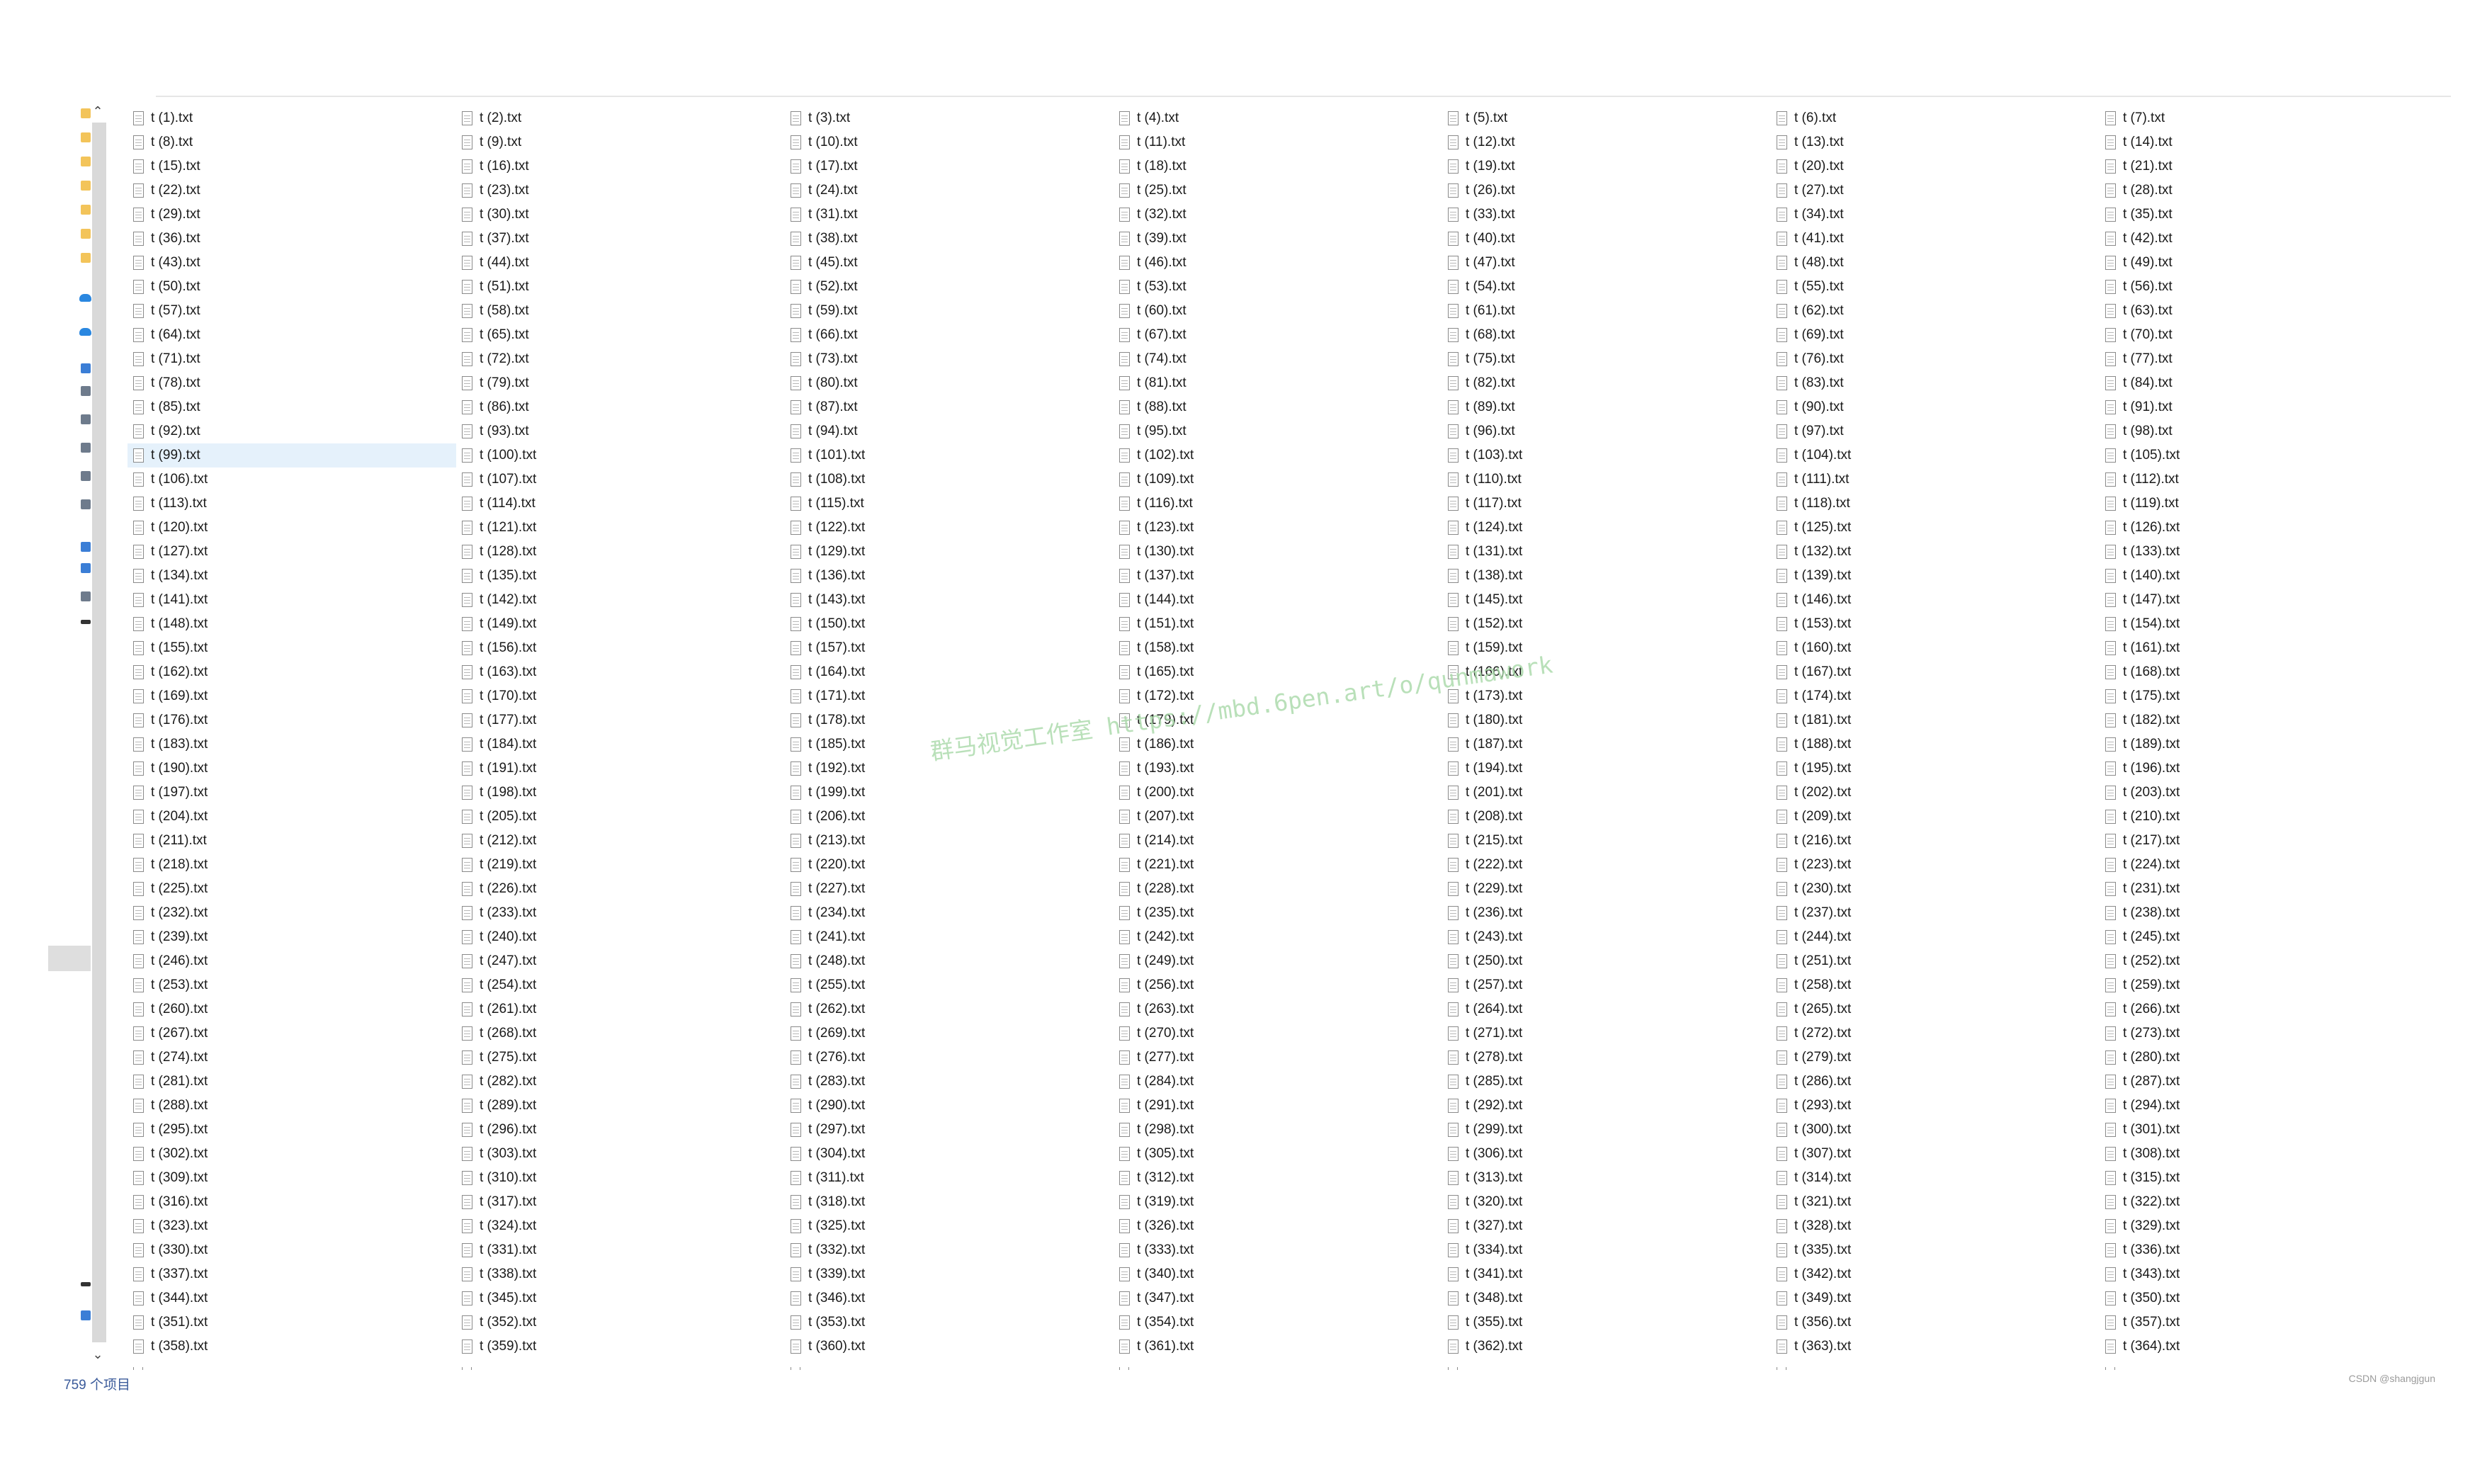 This screenshot has height=1484, width=2492. Describe the element at coordinates (86, 210) in the screenshot. I see `folder-icon` at that location.